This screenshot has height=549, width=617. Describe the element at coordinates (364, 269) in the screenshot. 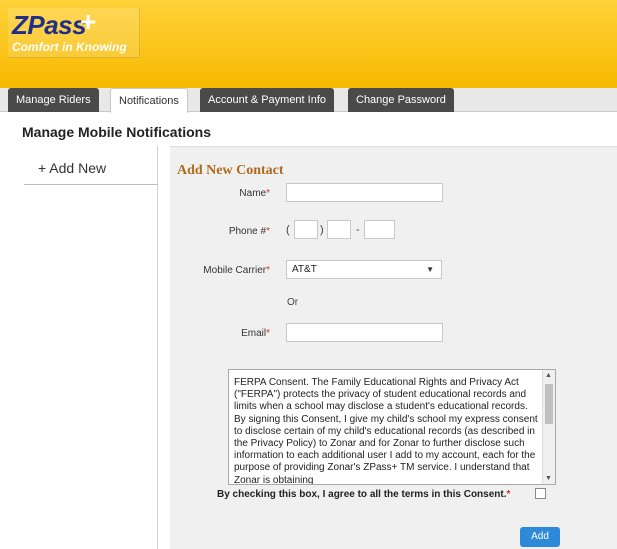

I see `mobile-carrier-select: AT&T ▼` at that location.